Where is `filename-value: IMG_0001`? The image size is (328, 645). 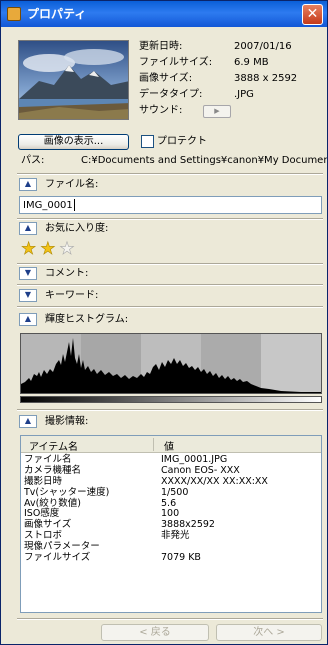
filename-value: IMG_0001 is located at coordinates (48, 205).